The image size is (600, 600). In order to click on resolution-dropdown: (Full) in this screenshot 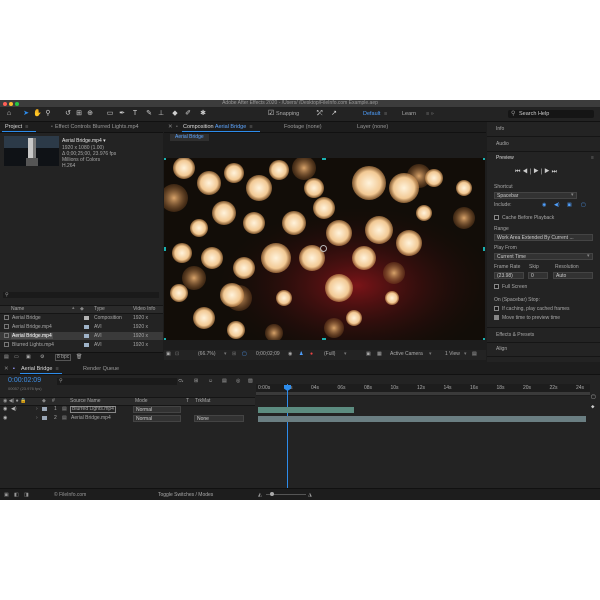, I will do `click(329, 354)`.